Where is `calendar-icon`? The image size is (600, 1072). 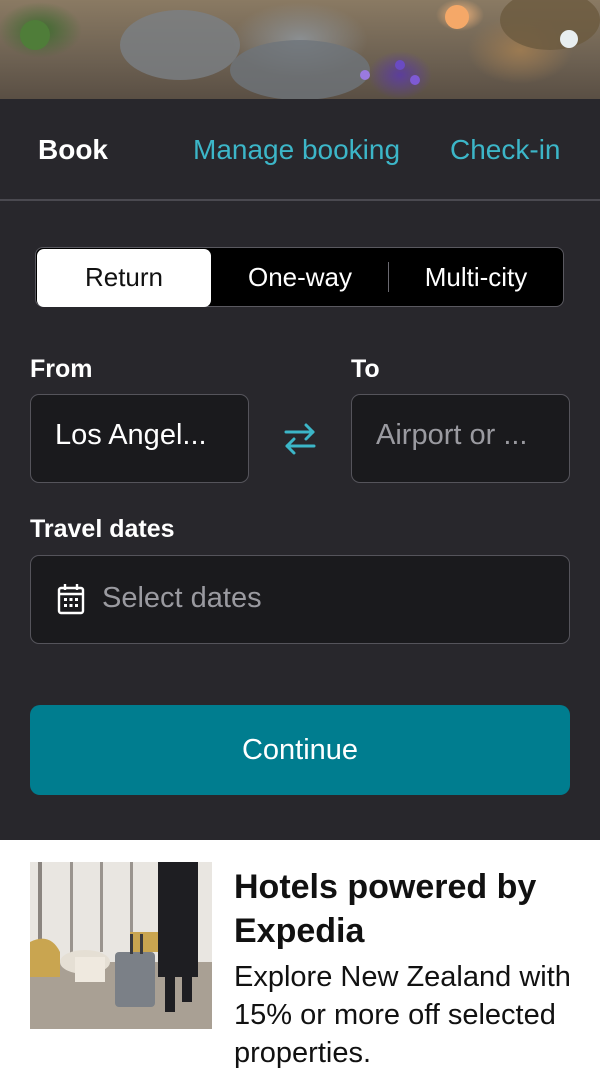
calendar-icon is located at coordinates (71, 599).